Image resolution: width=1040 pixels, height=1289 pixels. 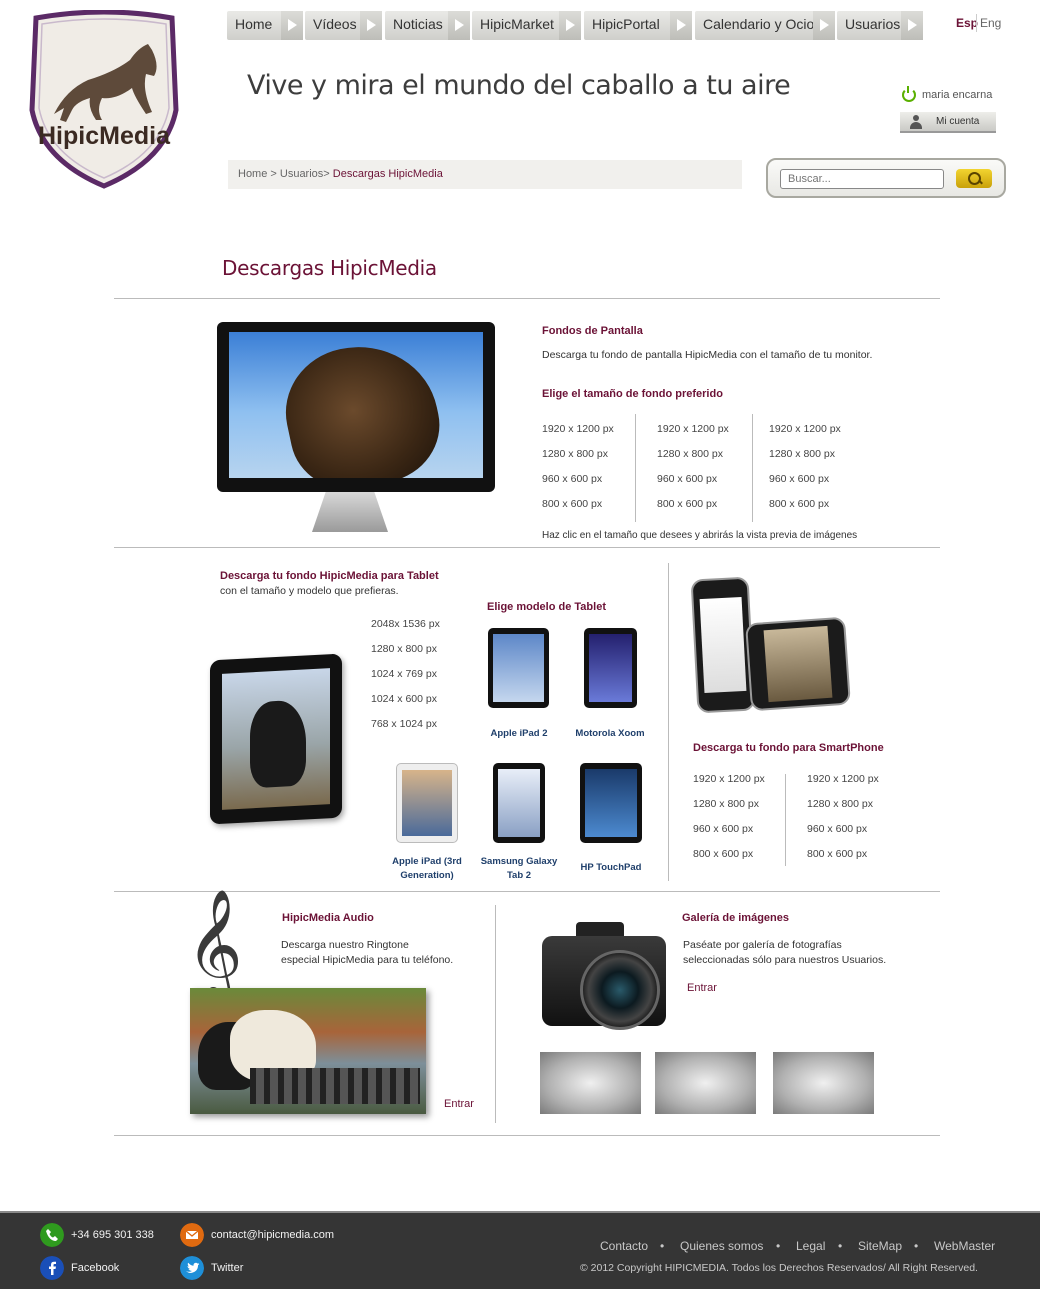 I want to click on tablet-size-link: 2048x 1536 px, so click(x=405, y=624).